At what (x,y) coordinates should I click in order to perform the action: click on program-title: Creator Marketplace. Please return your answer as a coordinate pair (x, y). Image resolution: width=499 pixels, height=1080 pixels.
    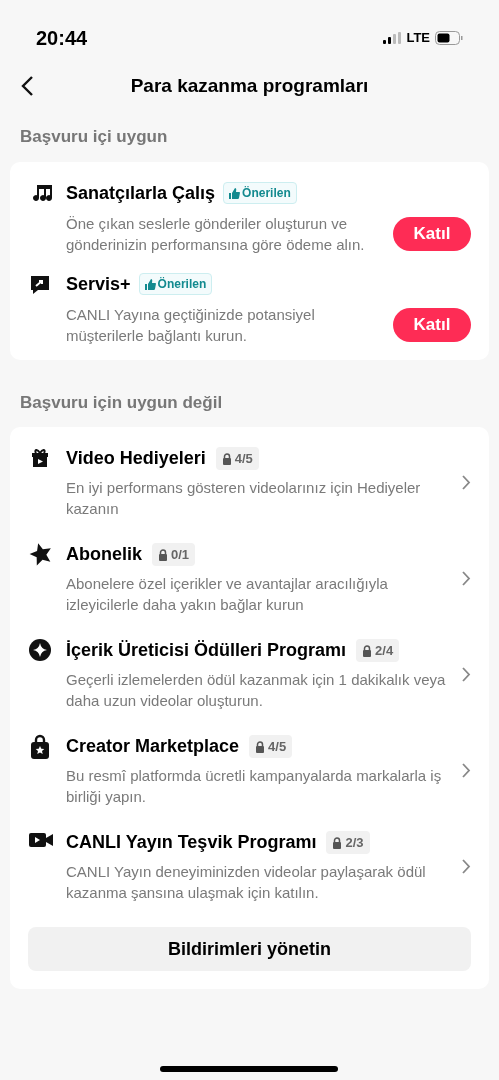
    Looking at the image, I should click on (153, 746).